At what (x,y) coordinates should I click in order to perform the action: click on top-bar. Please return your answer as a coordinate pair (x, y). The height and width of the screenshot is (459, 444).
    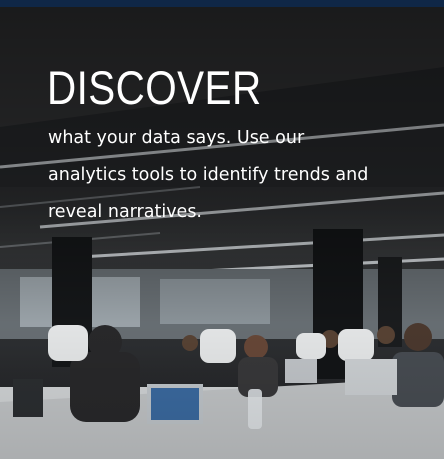
    Looking at the image, I should click on (222, 3).